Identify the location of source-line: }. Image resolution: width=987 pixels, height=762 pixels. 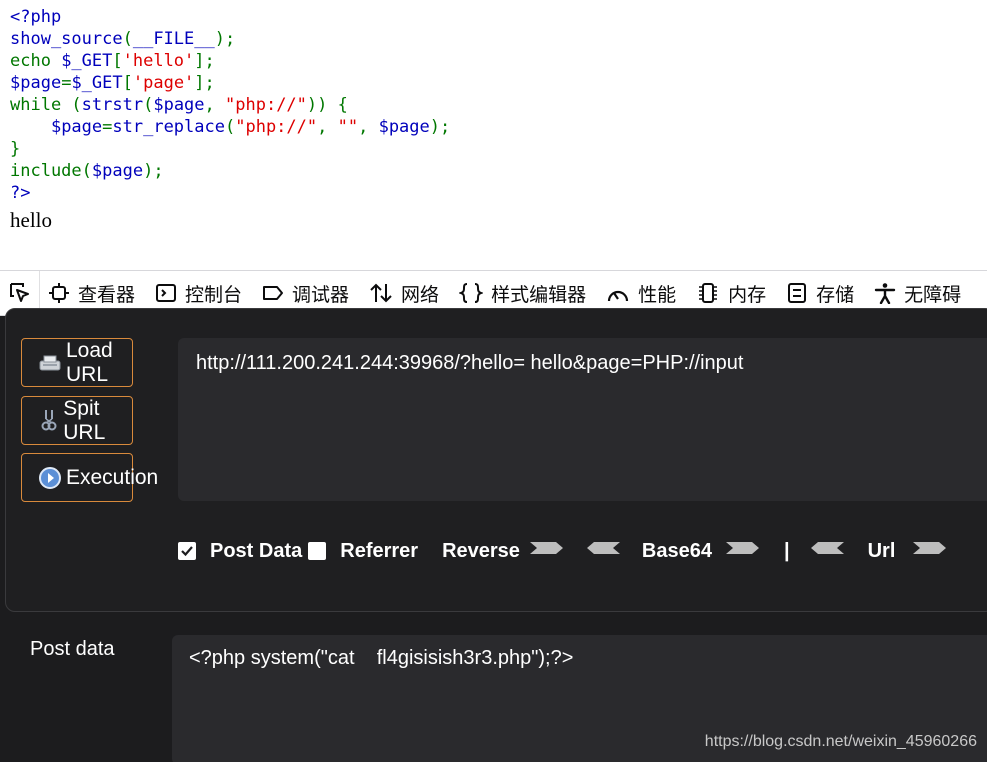
(490, 149).